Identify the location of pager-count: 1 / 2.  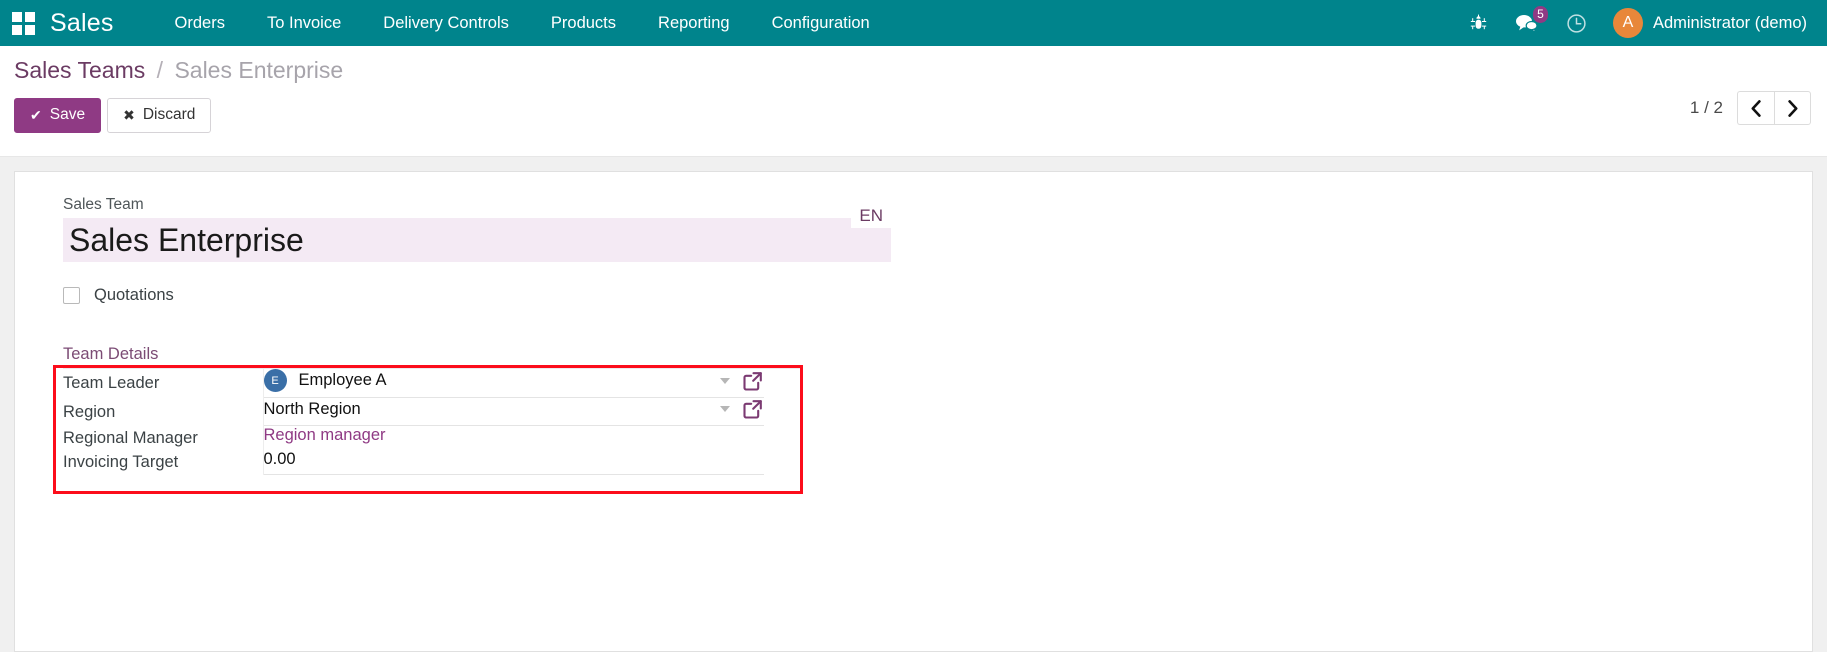
(1706, 107).